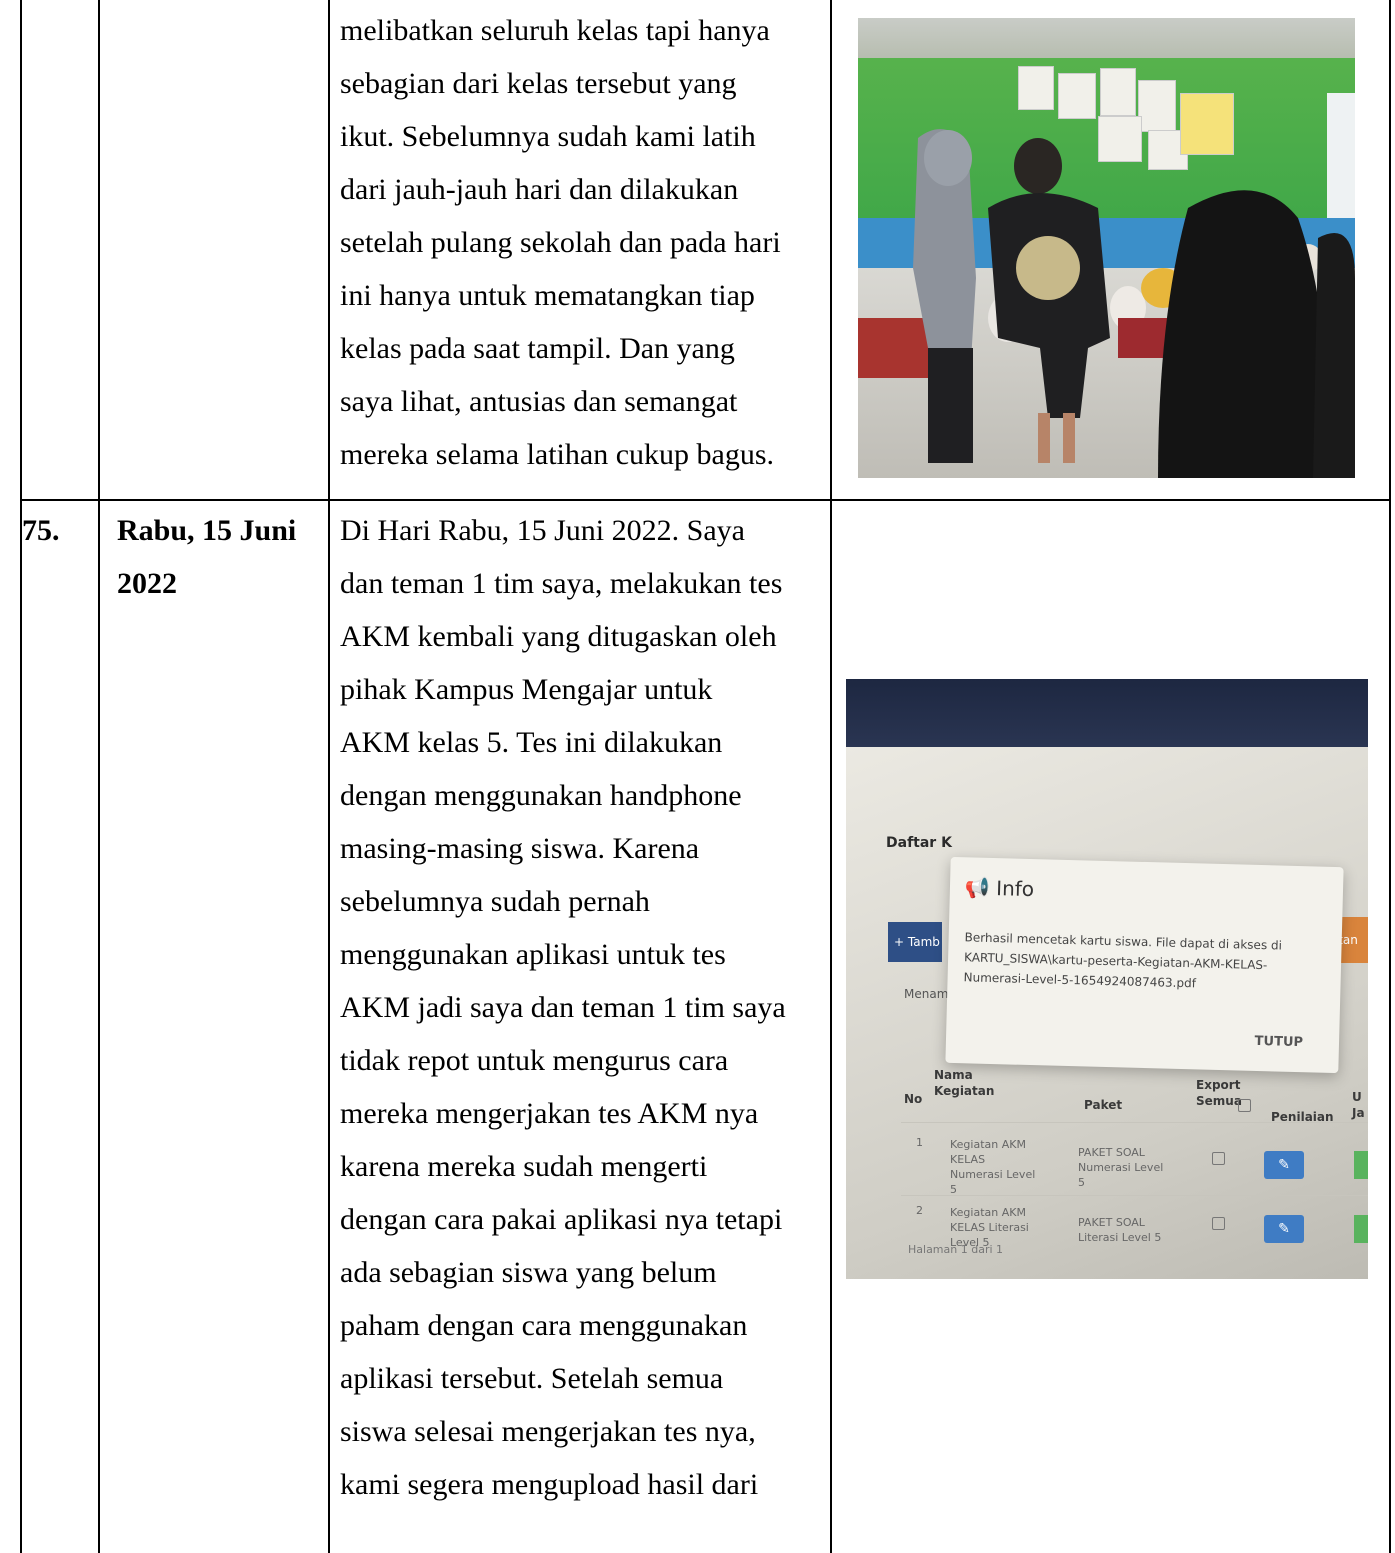  What do you see at coordinates (549, 1113) in the screenshot?
I see `text-line: mereka mengerjakan tes AKM nya` at bounding box center [549, 1113].